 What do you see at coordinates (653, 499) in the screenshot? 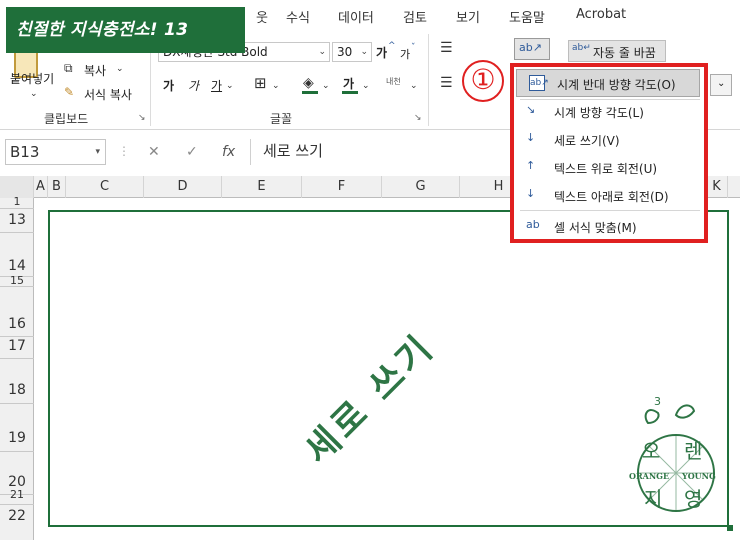
I see `logo-char-ji: 지` at bounding box center [653, 499].